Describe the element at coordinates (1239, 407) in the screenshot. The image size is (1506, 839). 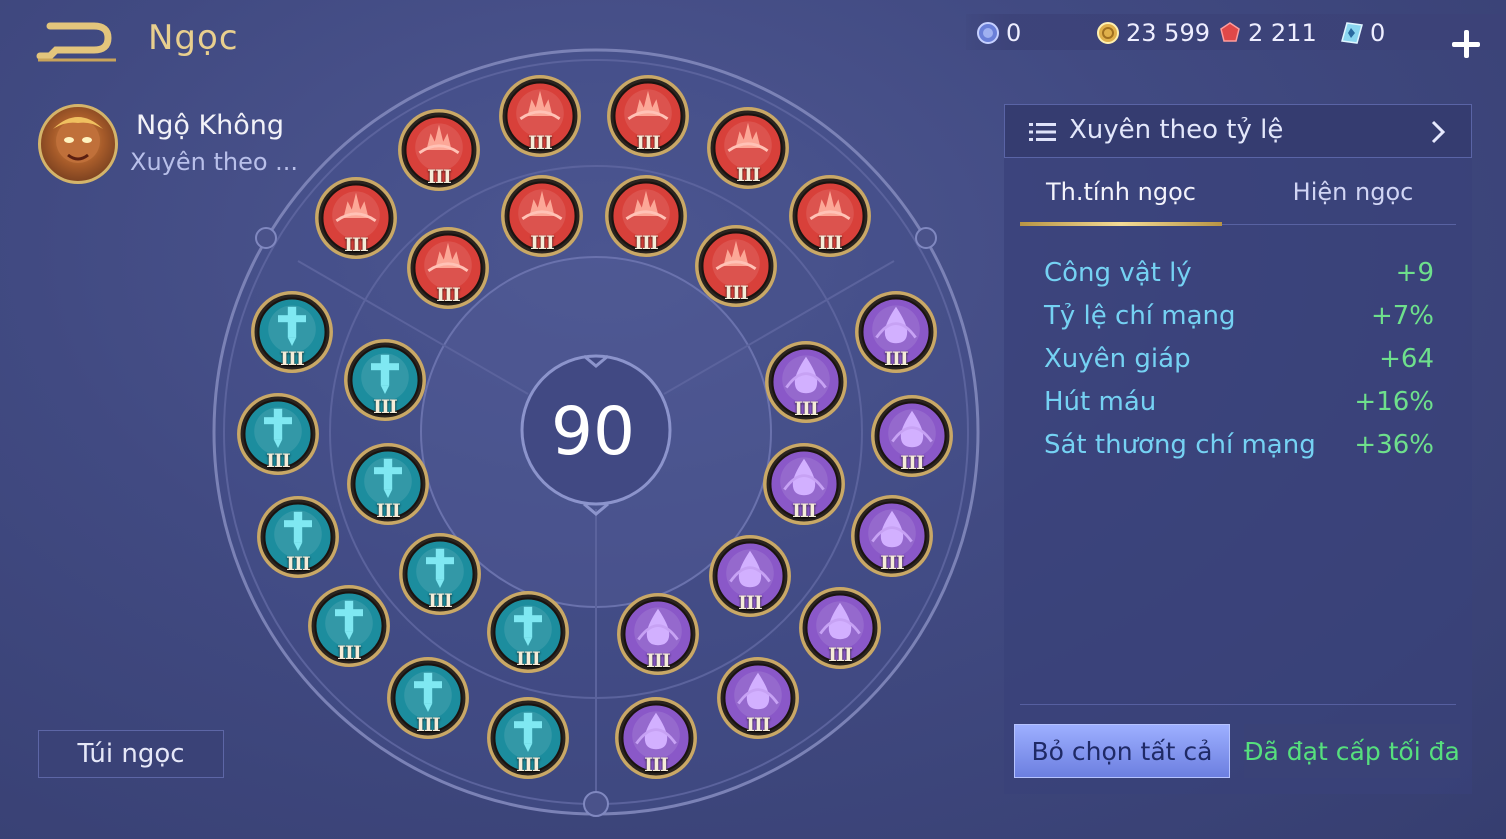
I see `stat-row: Hút máu +16%` at that location.